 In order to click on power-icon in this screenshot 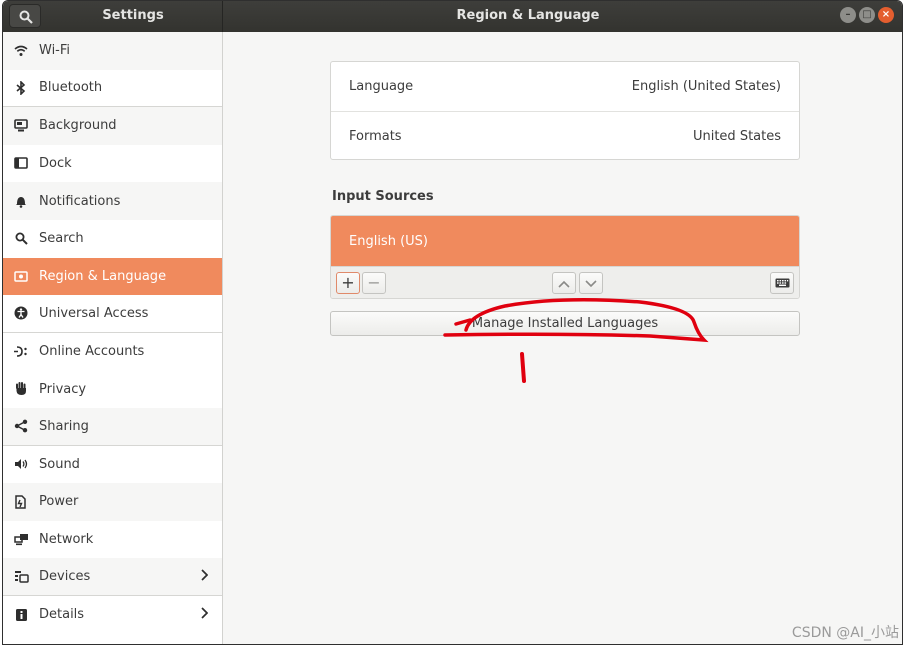, I will do `click(21, 502)`.